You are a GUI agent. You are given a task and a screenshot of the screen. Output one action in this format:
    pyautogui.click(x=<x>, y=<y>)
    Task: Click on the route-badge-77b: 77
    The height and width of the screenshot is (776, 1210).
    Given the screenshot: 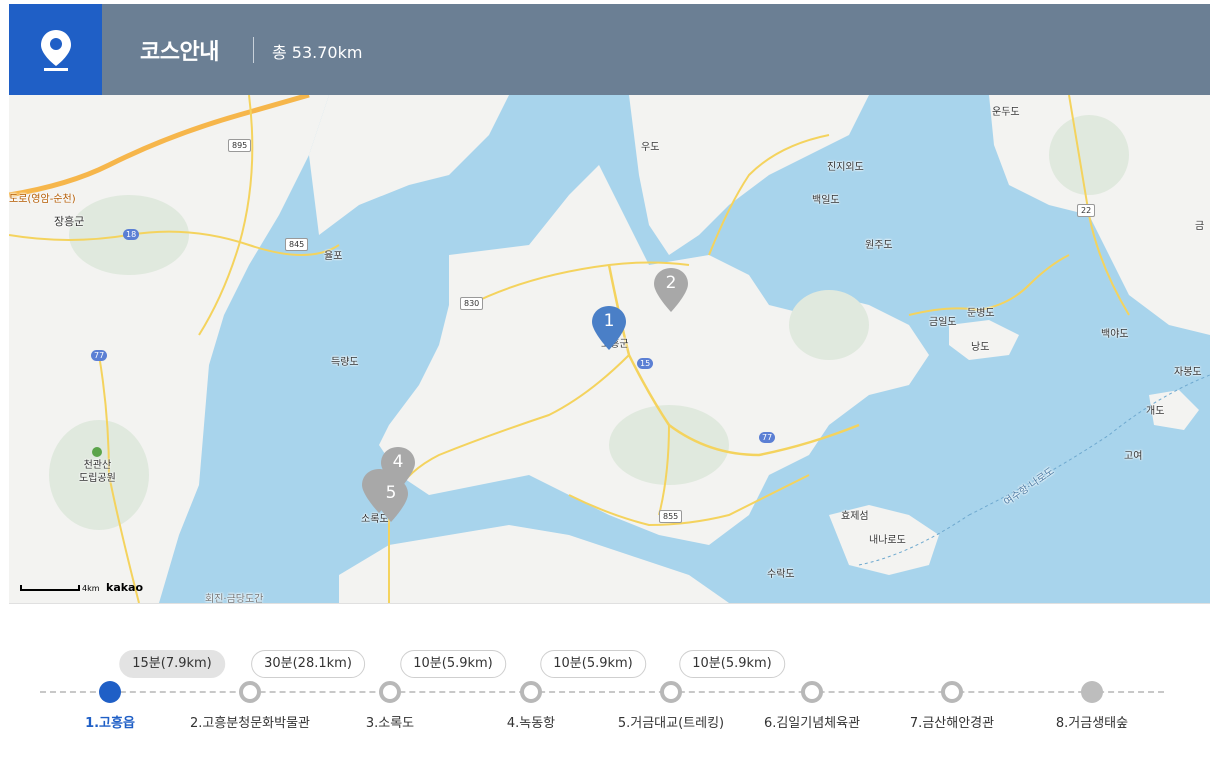 What is the action you would take?
    pyautogui.click(x=767, y=437)
    